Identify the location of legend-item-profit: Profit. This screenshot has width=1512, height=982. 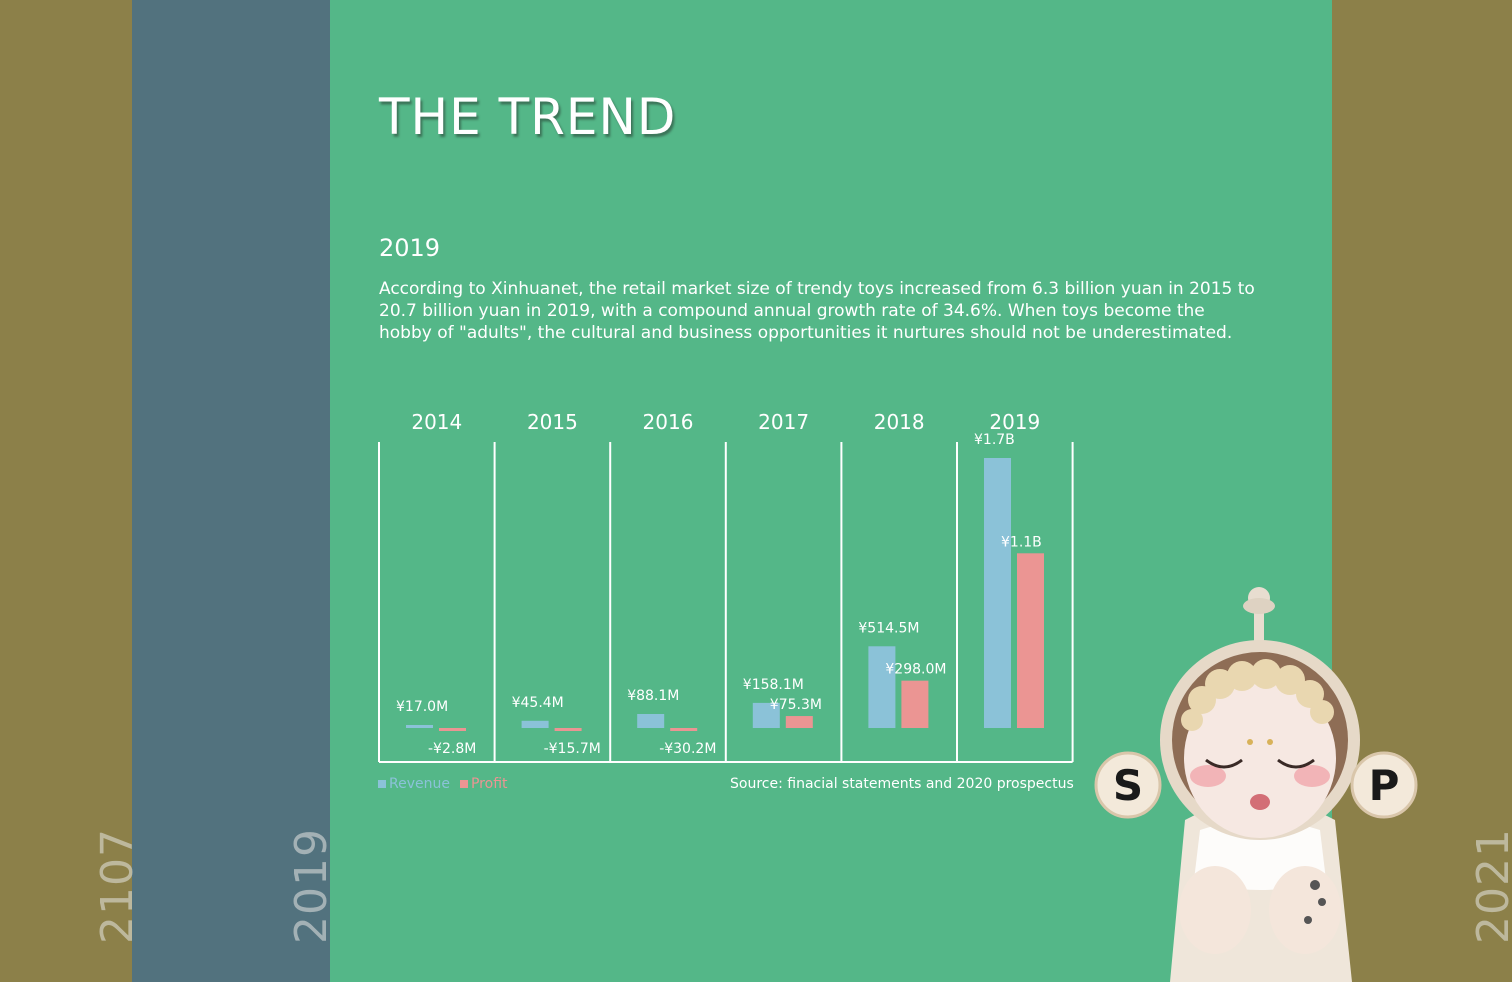
(483, 784).